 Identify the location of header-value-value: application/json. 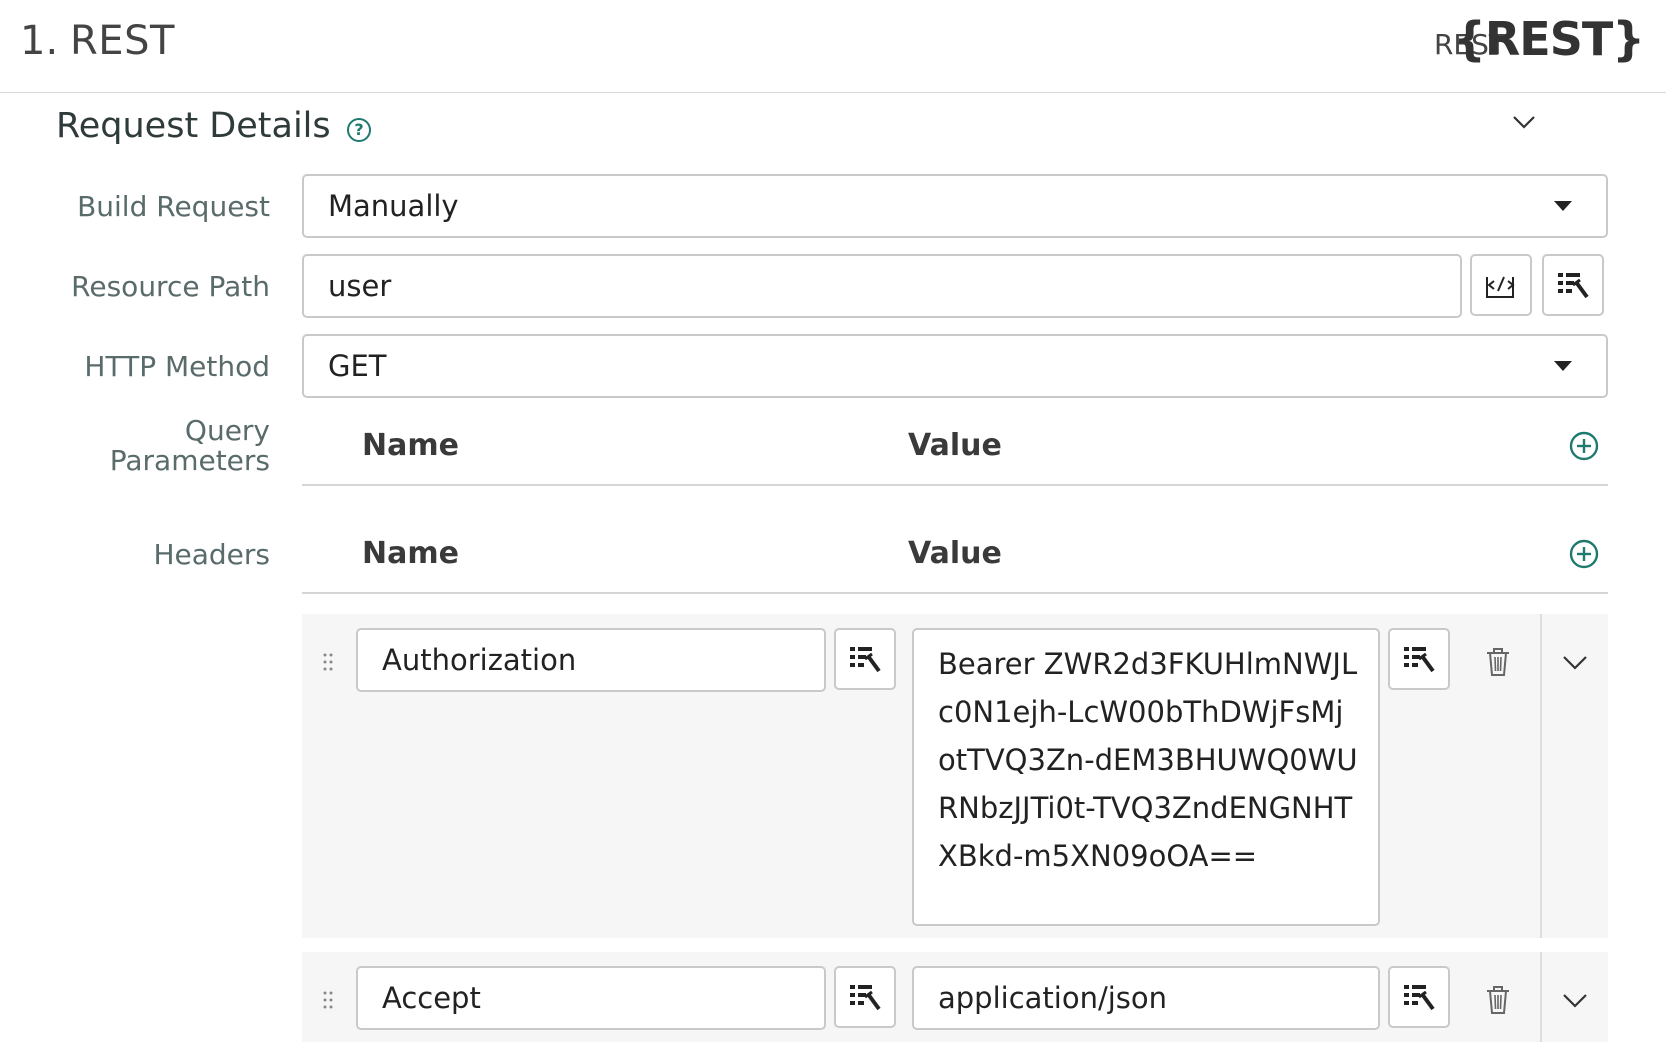
(1053, 998).